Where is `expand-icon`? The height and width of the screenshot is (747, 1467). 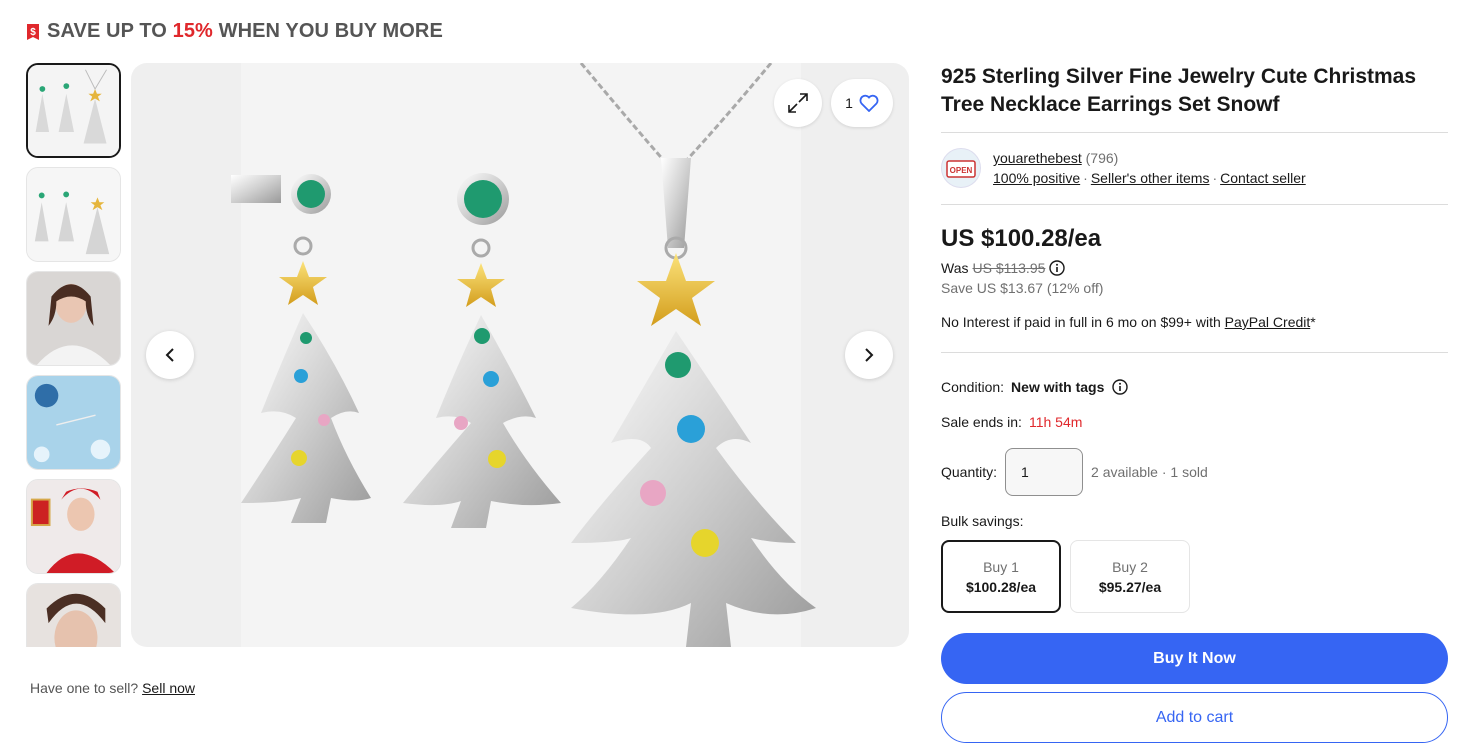
expand-icon is located at coordinates (798, 103).